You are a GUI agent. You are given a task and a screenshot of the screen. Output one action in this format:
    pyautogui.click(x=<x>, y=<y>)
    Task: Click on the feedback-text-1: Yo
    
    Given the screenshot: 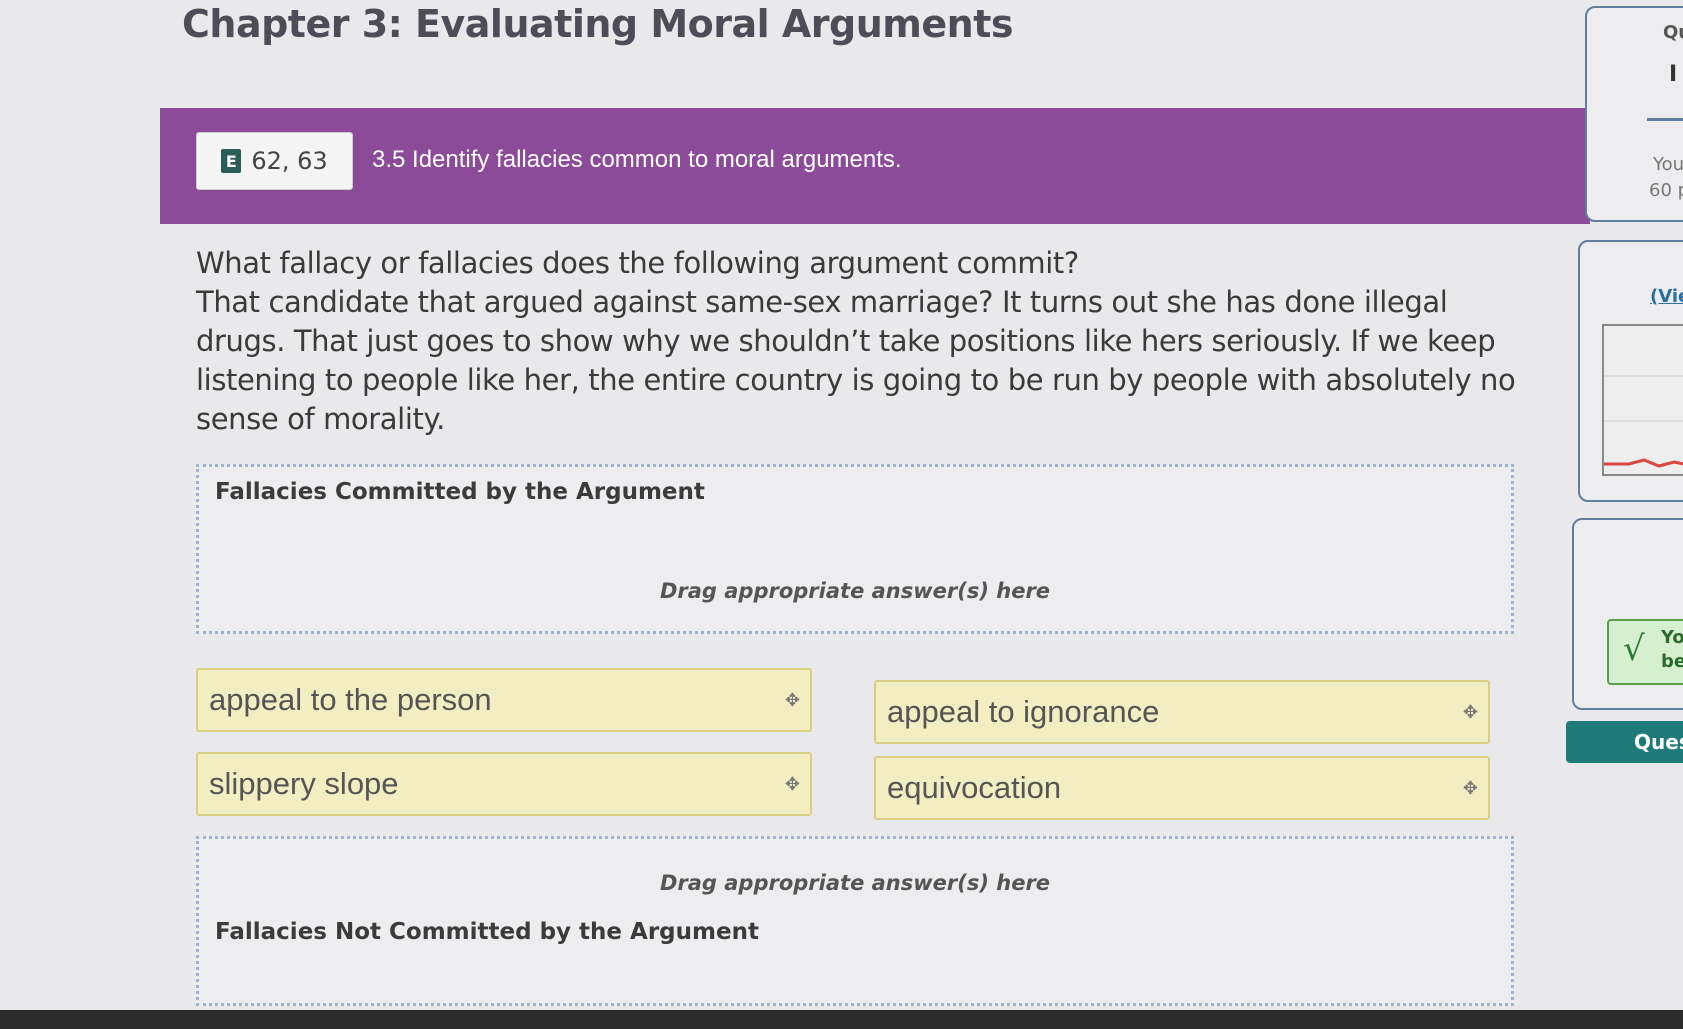 What is the action you would take?
    pyautogui.click(x=1672, y=637)
    